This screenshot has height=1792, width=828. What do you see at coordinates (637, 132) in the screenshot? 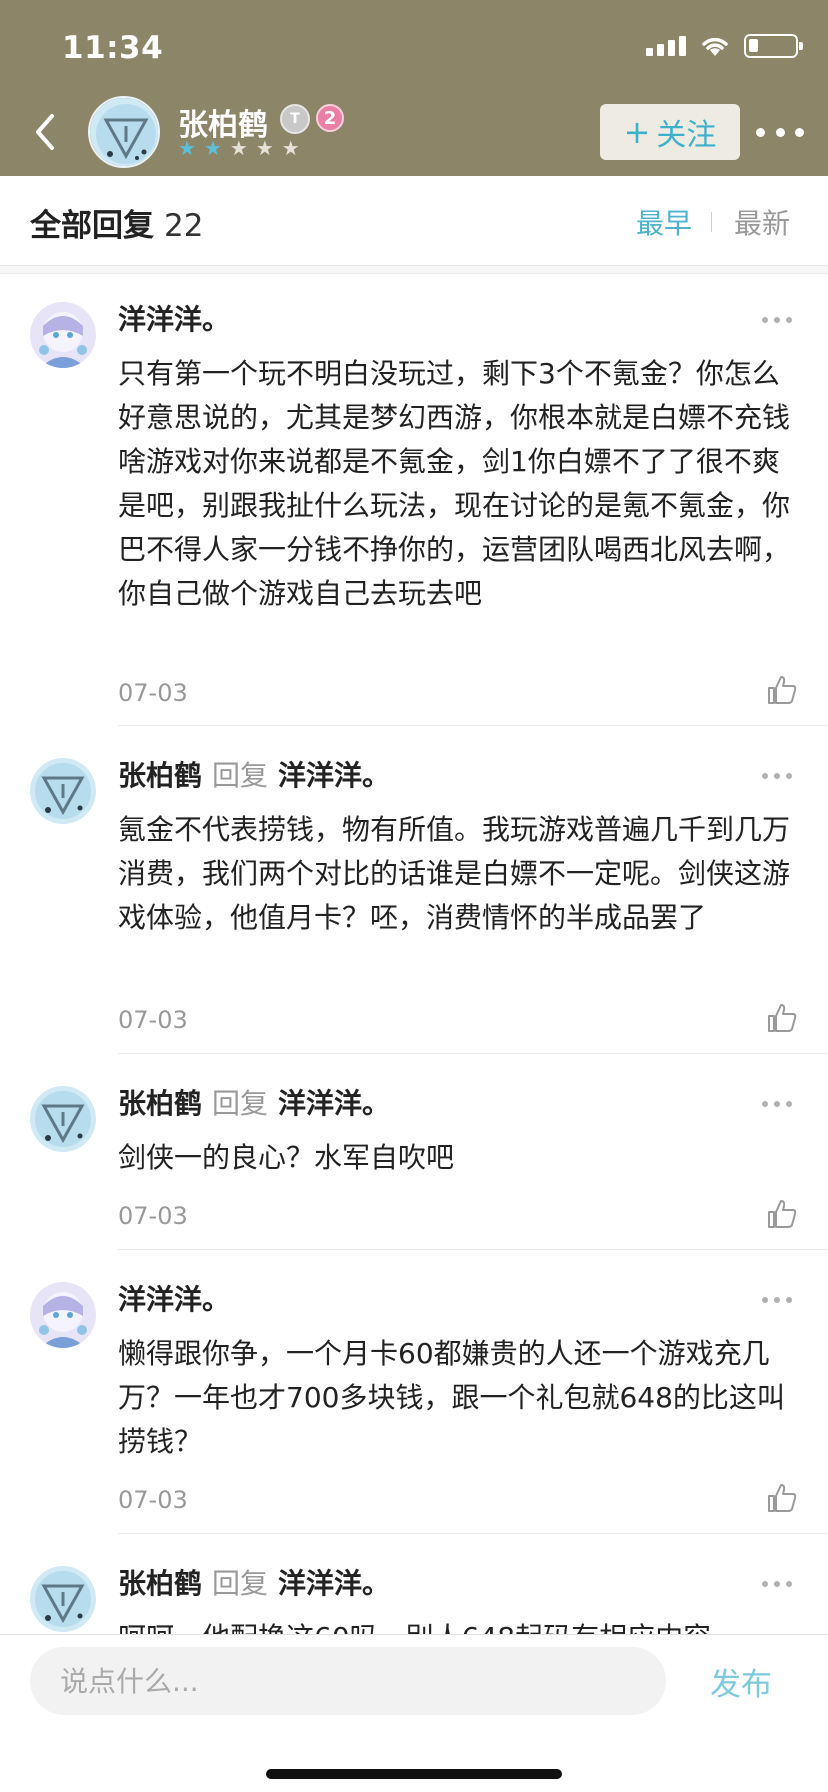
I see `plus-icon: +` at bounding box center [637, 132].